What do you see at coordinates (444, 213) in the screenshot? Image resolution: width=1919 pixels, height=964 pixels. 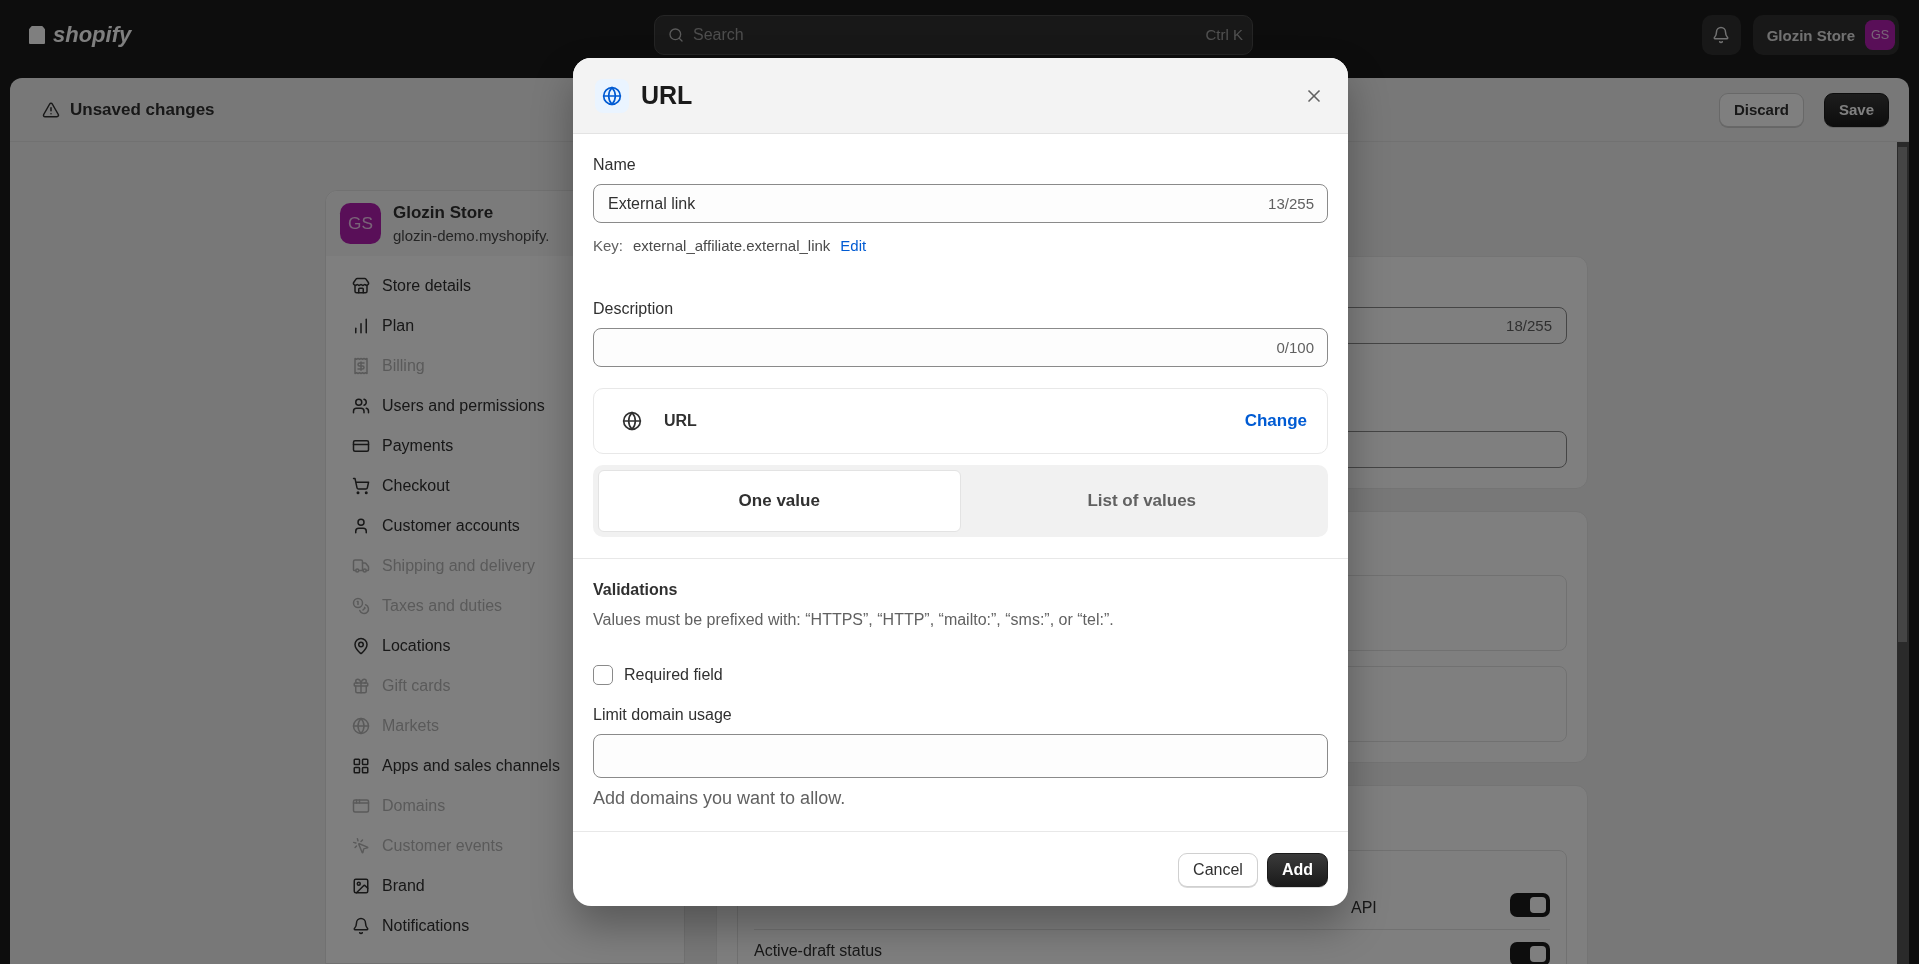 I see `store-name: Glozin Store` at bounding box center [444, 213].